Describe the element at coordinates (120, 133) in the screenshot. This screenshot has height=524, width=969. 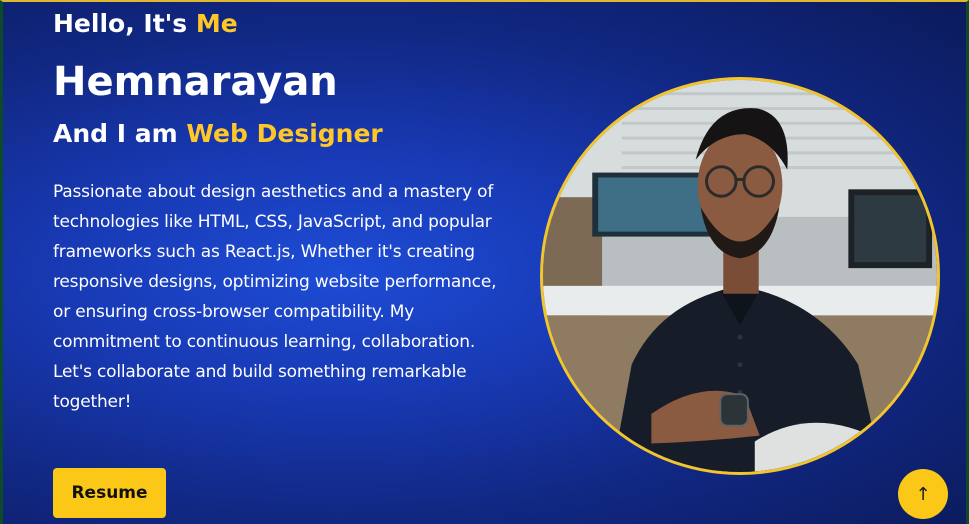
I see `role-prefix: And I am` at that location.